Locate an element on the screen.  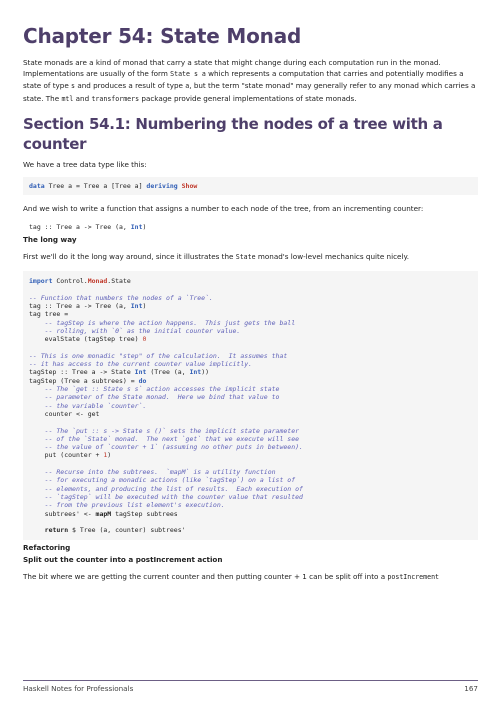
intro-code-transformers: transformers is located at coordinates (115, 98).